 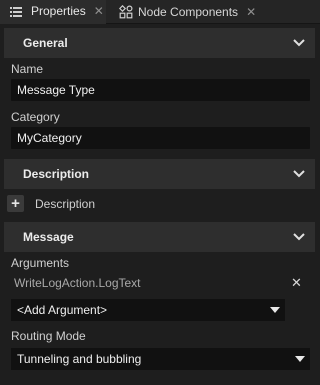 What do you see at coordinates (62, 310) in the screenshot?
I see `add-argument-value: <Add Argument>` at bounding box center [62, 310].